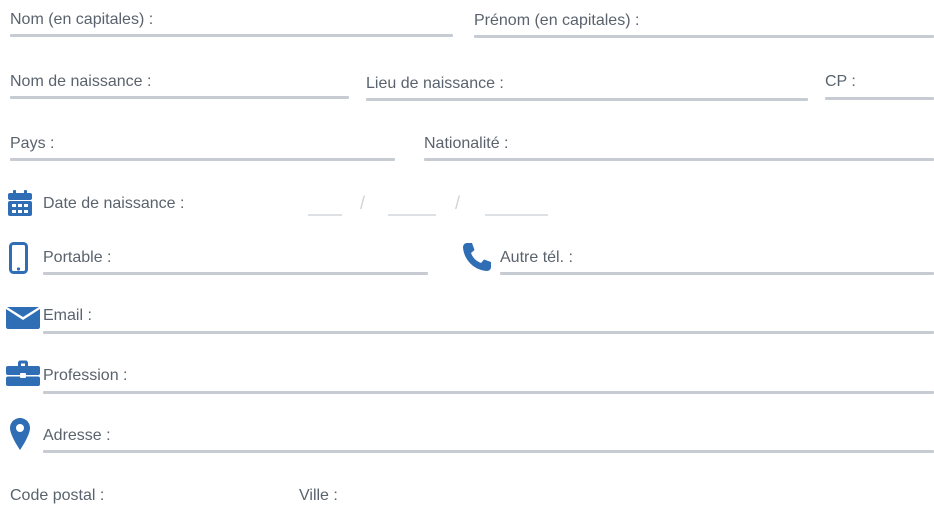 This screenshot has height=512, width=934. I want to click on calendar-icon, so click(20, 203).